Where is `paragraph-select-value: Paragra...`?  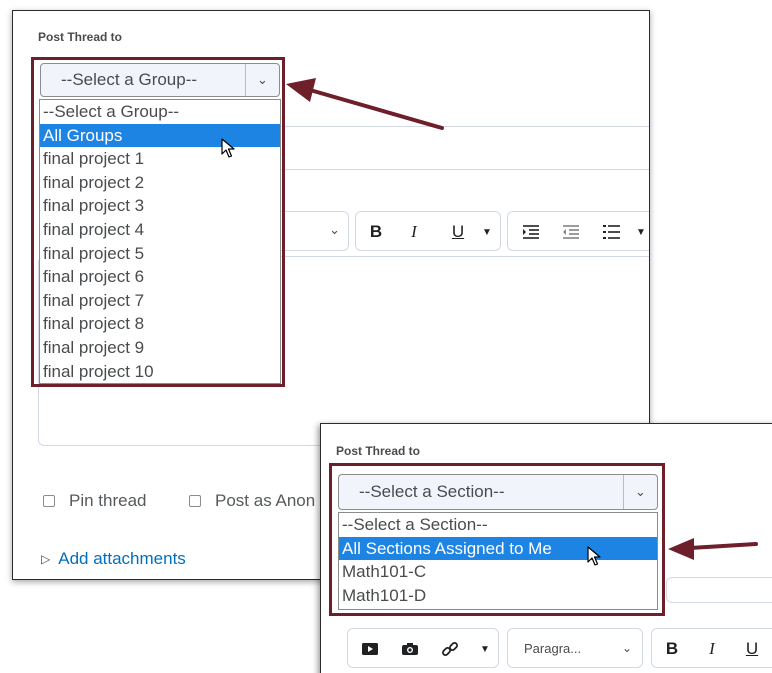
paragraph-select-value: Paragra... is located at coordinates (553, 648).